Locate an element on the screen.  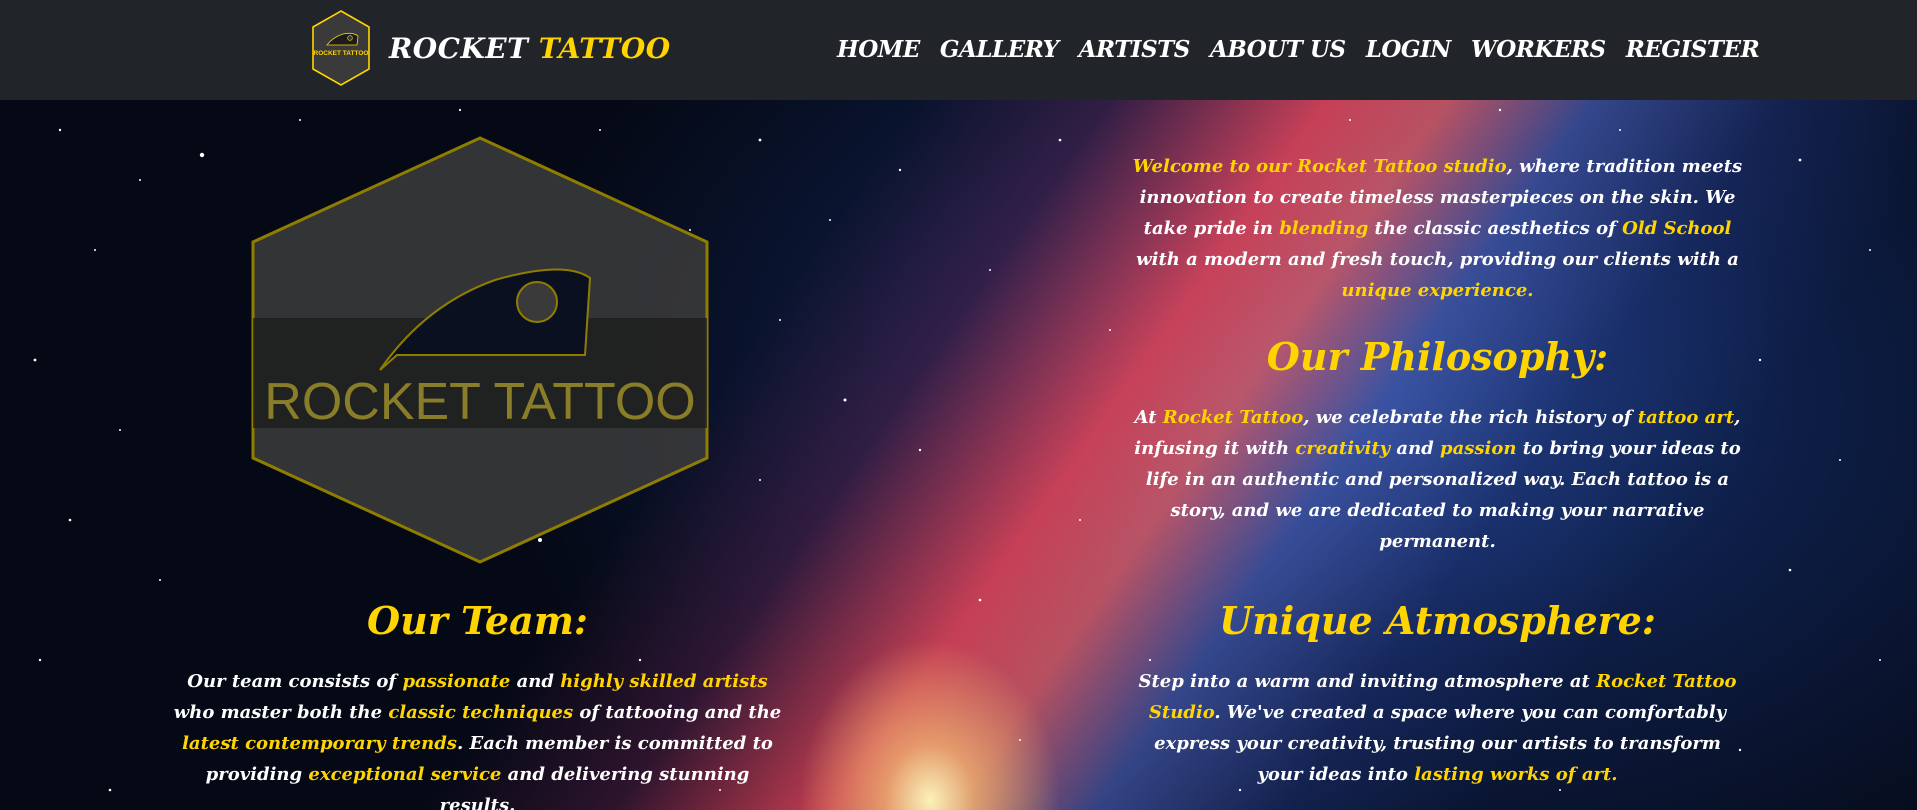
nav-link-gallery: GALLERY is located at coordinates (999, 49).